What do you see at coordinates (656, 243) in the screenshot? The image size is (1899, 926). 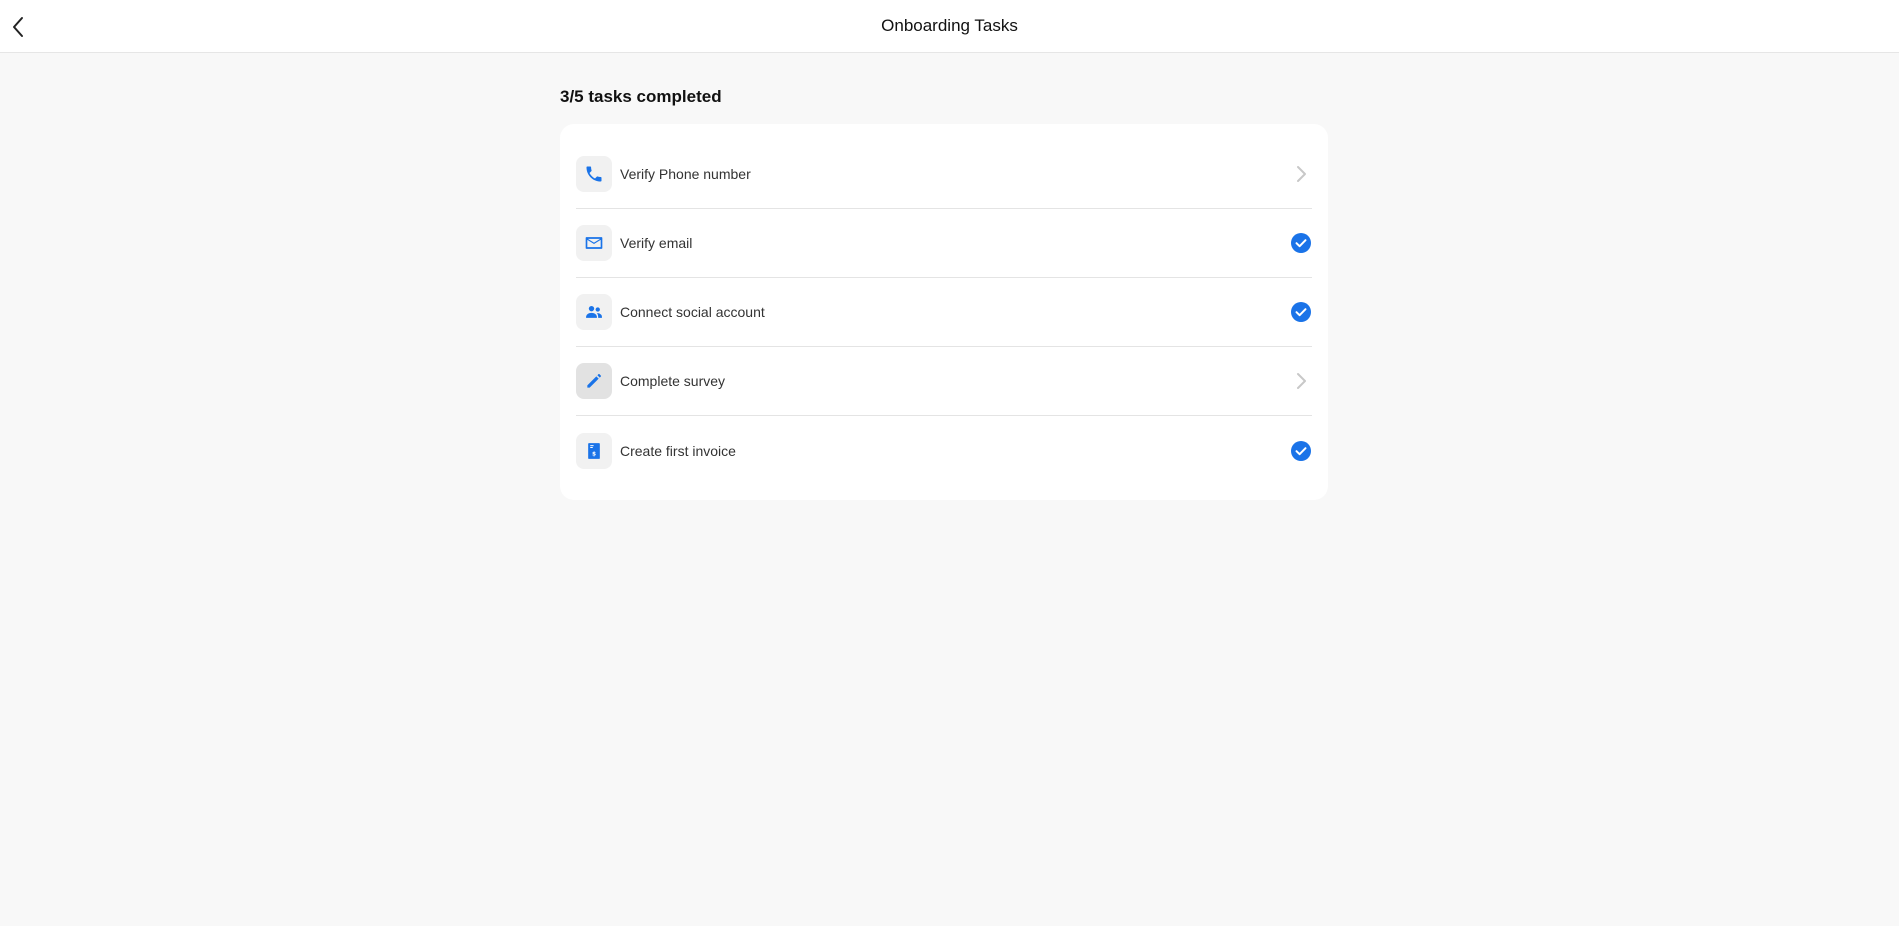 I see `task-label: Verify email` at bounding box center [656, 243].